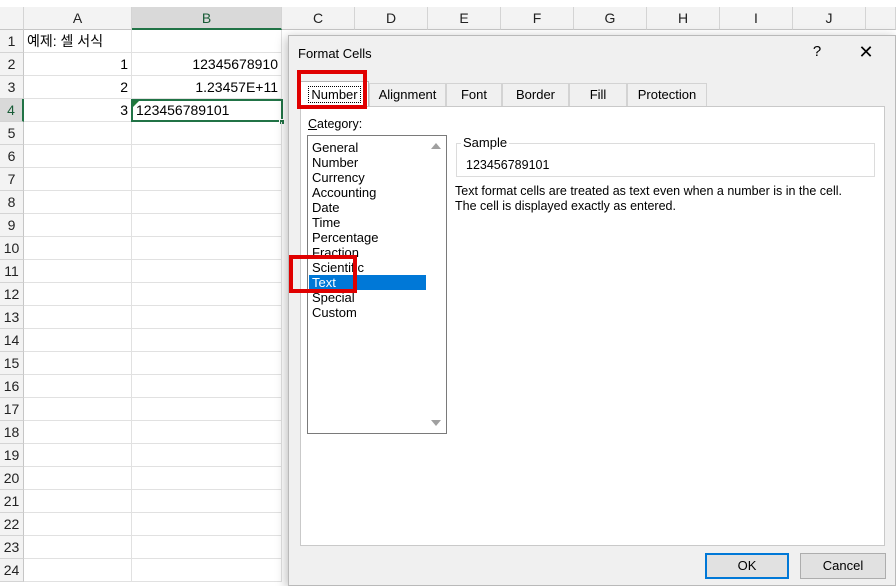 The image size is (896, 586). What do you see at coordinates (207, 87) in the screenshot?
I see `cell-b3: 1.23457E+11` at bounding box center [207, 87].